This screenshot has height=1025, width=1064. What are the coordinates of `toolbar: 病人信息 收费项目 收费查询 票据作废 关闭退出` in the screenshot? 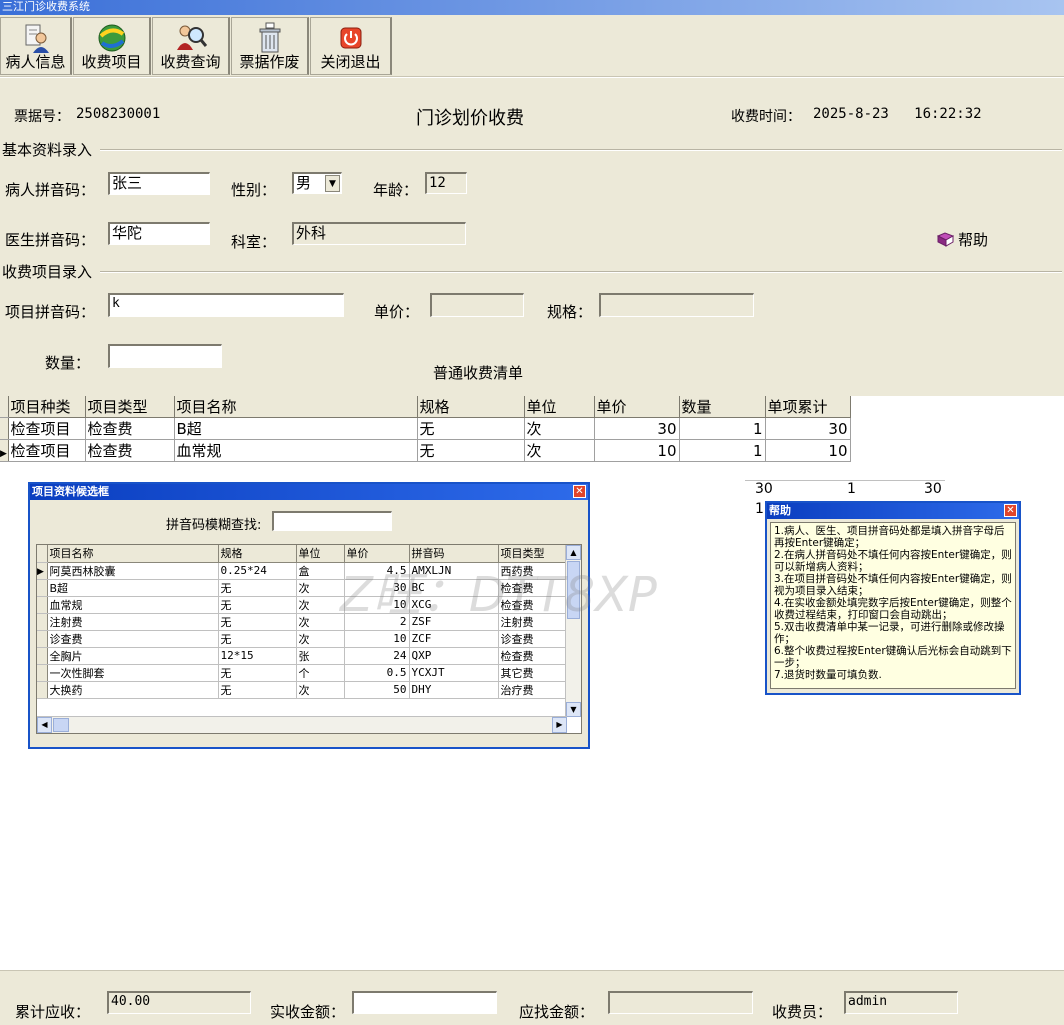 It's located at (532, 46).